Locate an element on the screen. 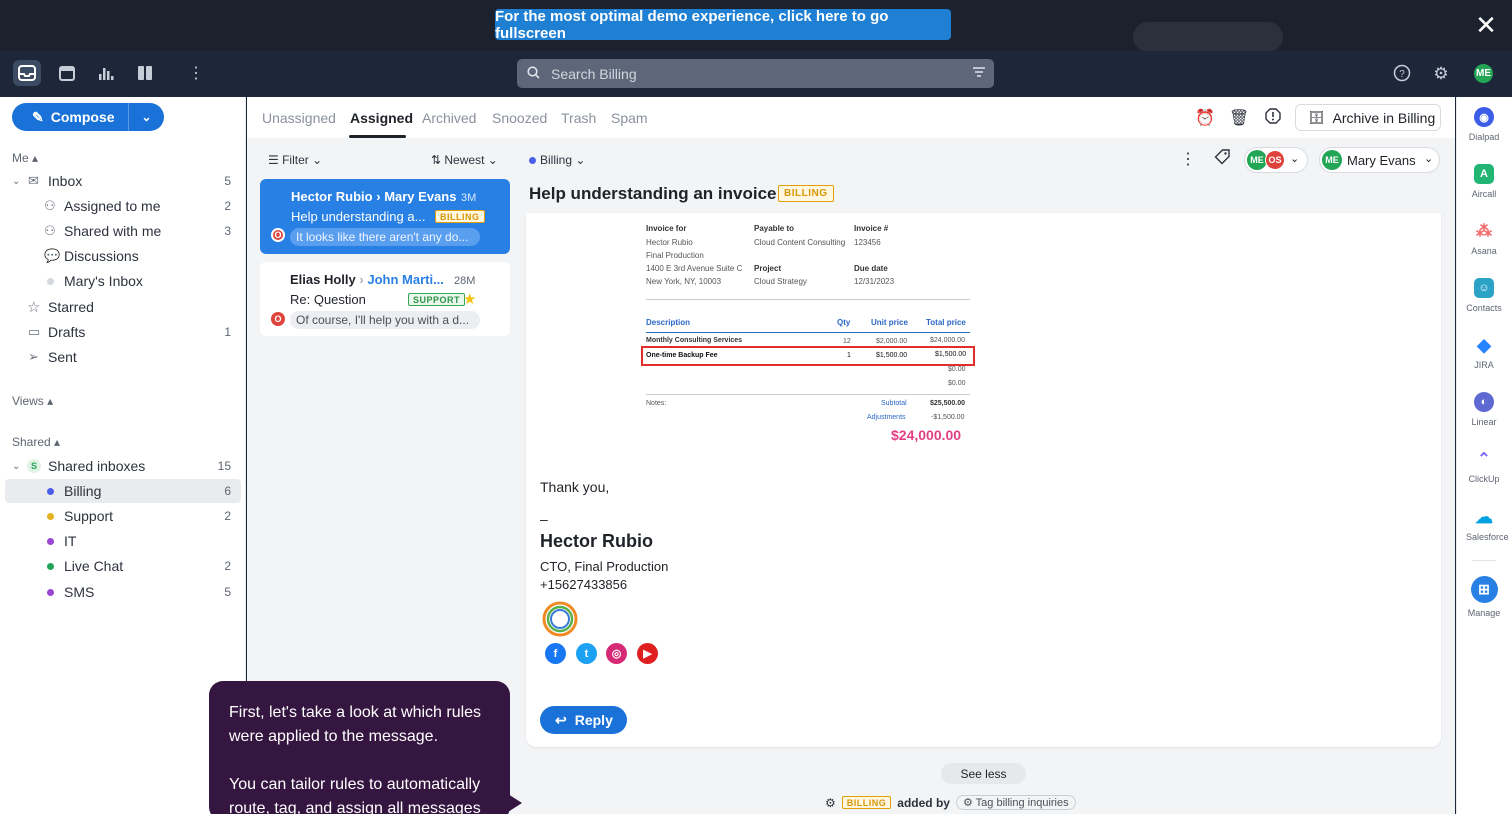  integration-asana: ⁂ Asana is located at coordinates (1484, 238).